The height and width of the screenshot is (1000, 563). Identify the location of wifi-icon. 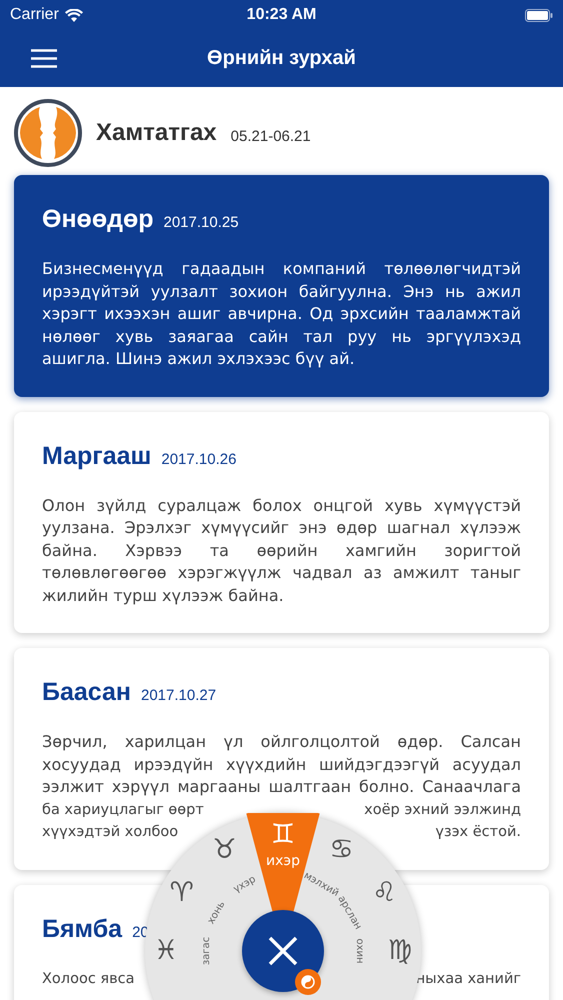
(73, 15).